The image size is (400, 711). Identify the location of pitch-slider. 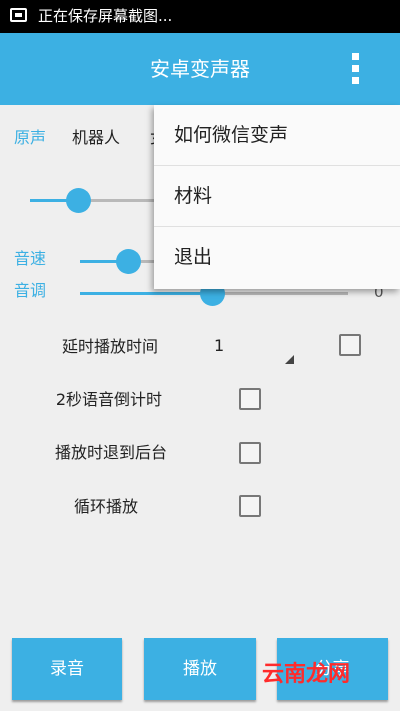
(214, 293).